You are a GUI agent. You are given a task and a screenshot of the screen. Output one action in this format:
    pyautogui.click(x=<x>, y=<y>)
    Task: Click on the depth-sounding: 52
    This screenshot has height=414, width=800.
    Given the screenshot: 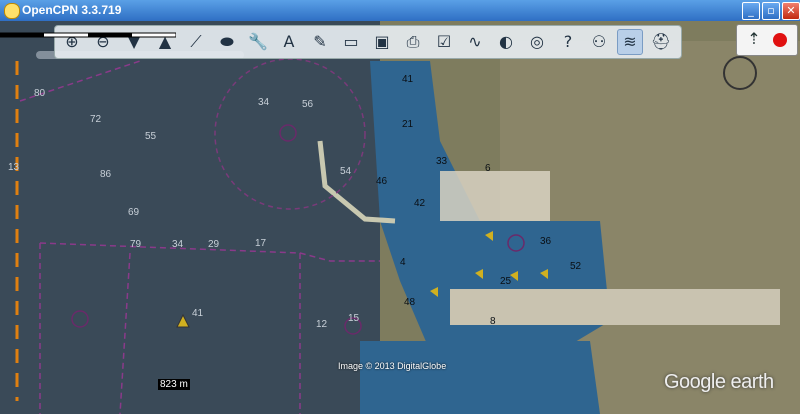 What is the action you would take?
    pyautogui.click(x=576, y=266)
    